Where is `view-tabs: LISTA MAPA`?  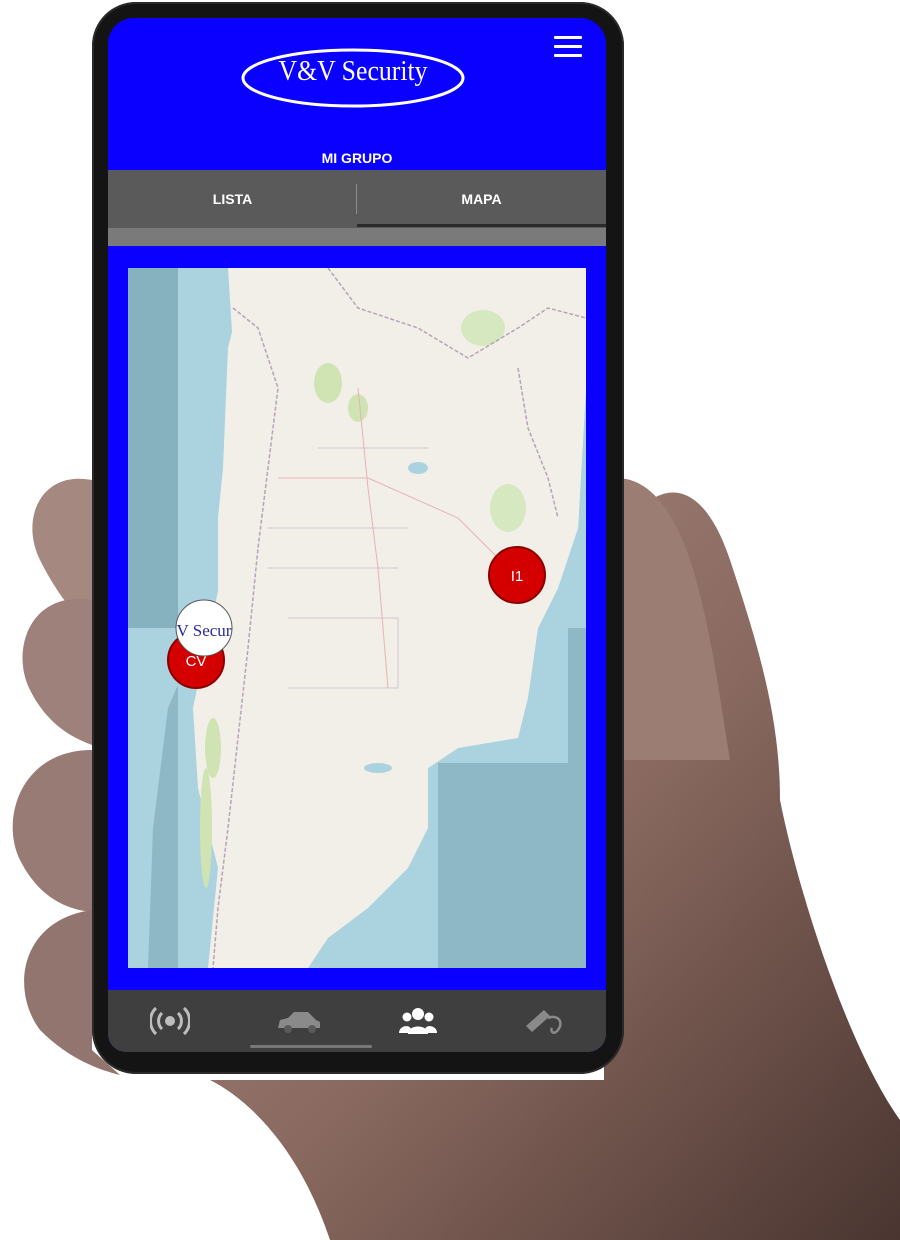 view-tabs: LISTA MAPA is located at coordinates (357, 199).